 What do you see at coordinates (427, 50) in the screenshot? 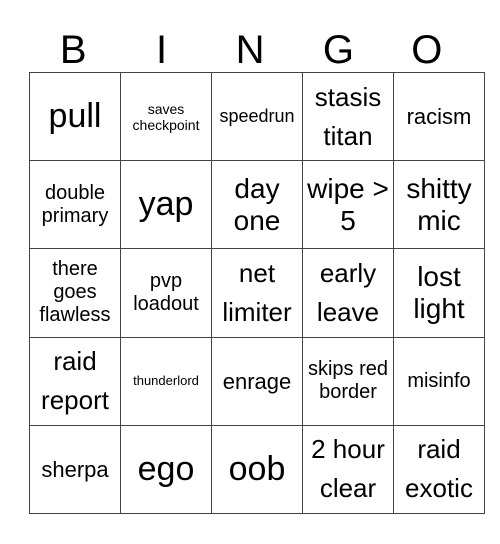
I see `header-letter-o: O` at bounding box center [427, 50].